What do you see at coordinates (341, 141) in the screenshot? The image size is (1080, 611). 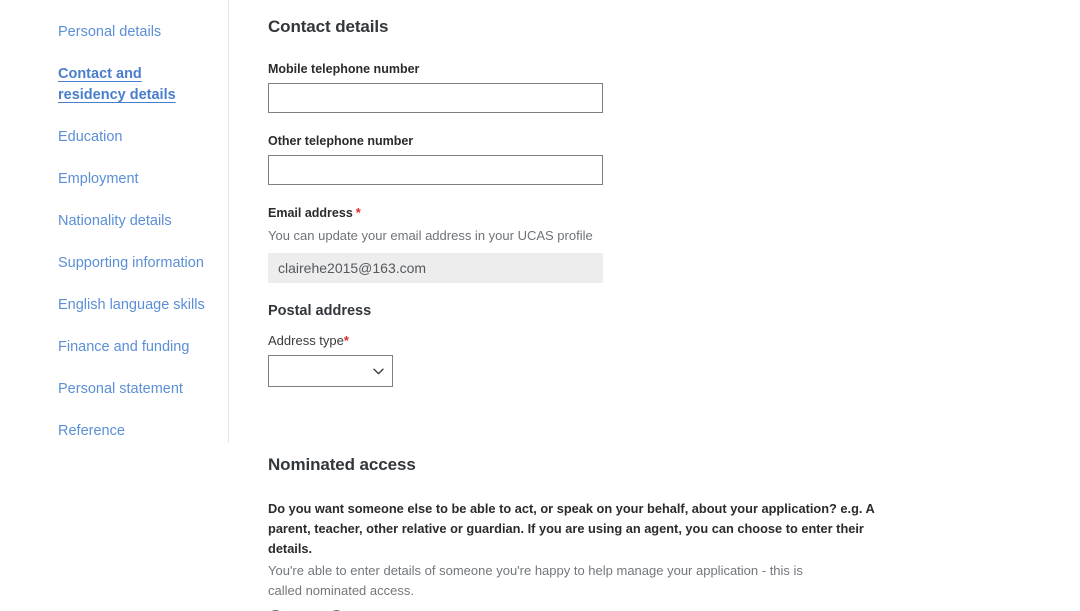 I see `other-telephone-label: Other telephone number` at bounding box center [341, 141].